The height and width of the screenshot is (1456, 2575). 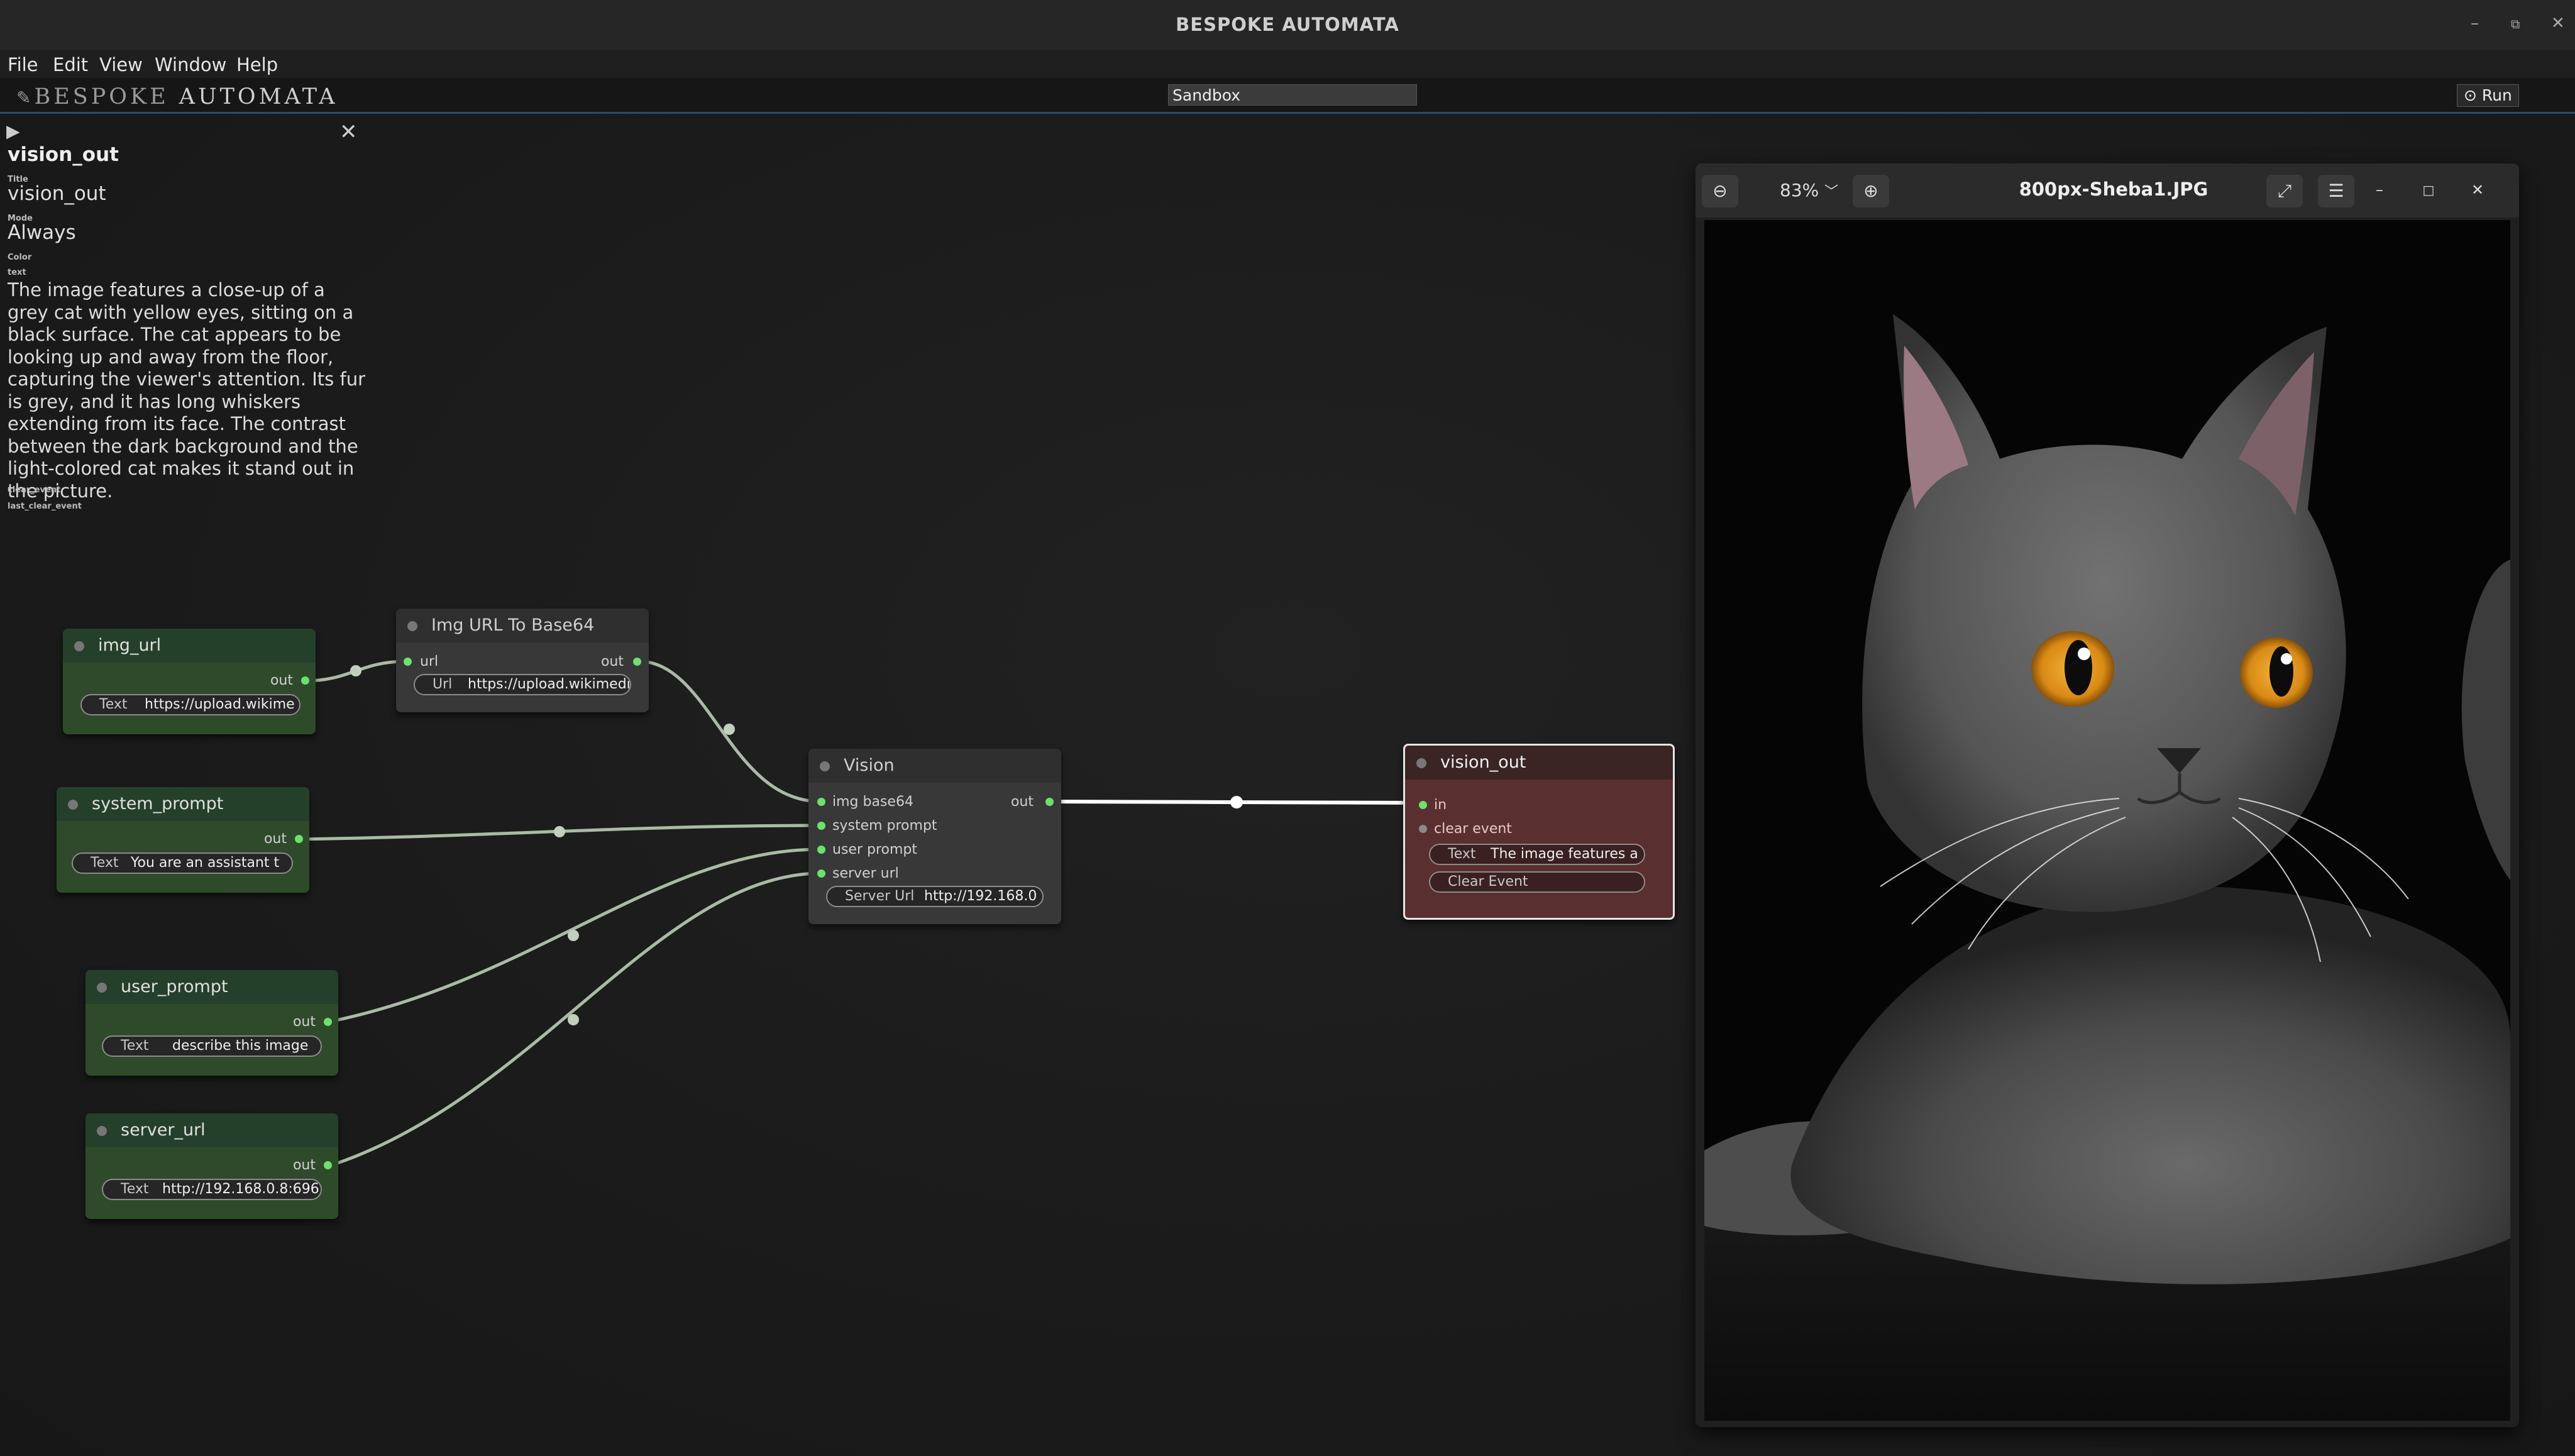 I want to click on node-header: Img URL To Base64, so click(x=522, y=626).